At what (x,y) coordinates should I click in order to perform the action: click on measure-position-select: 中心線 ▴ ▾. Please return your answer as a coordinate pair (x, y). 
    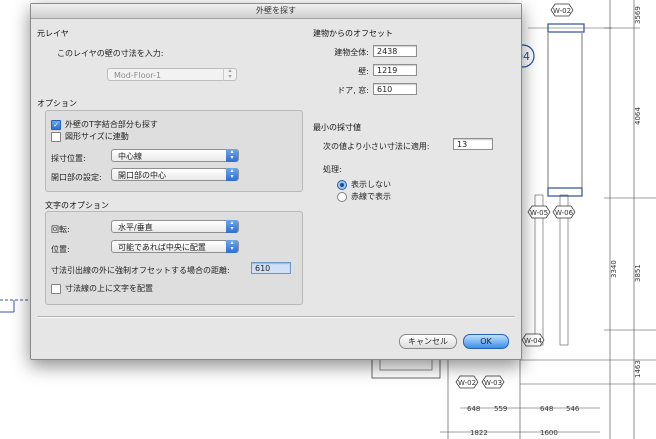
    Looking at the image, I should click on (175, 155).